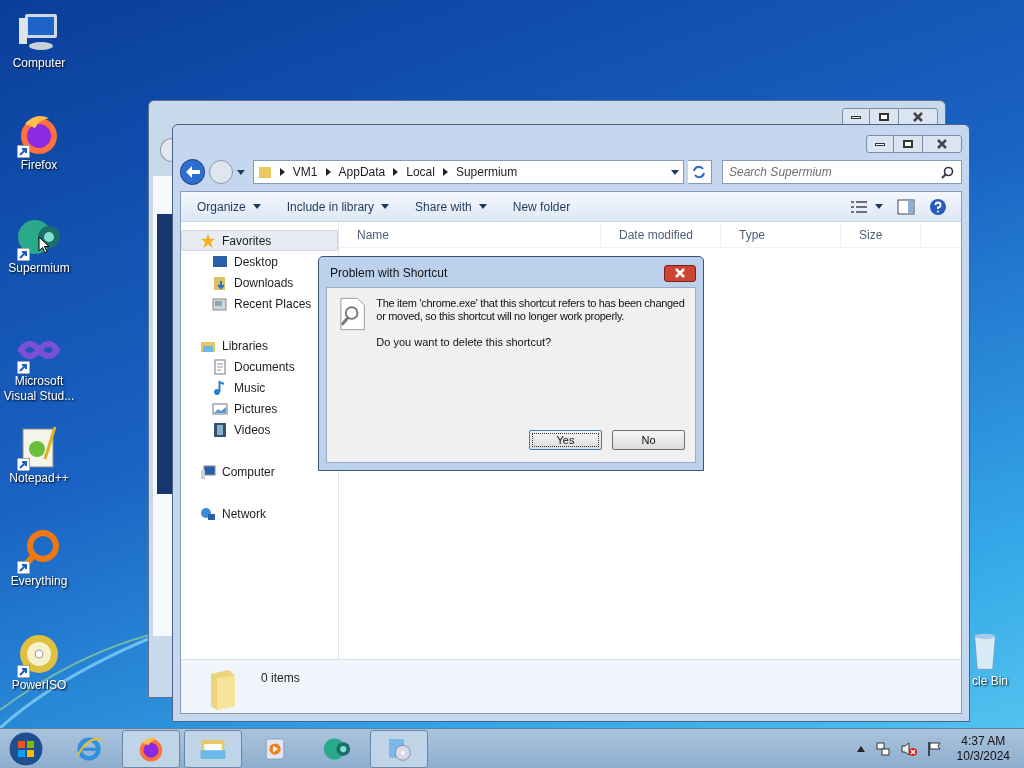 The image size is (1024, 768). Describe the element at coordinates (280, 678) in the screenshot. I see `item-count: 0 items` at that location.